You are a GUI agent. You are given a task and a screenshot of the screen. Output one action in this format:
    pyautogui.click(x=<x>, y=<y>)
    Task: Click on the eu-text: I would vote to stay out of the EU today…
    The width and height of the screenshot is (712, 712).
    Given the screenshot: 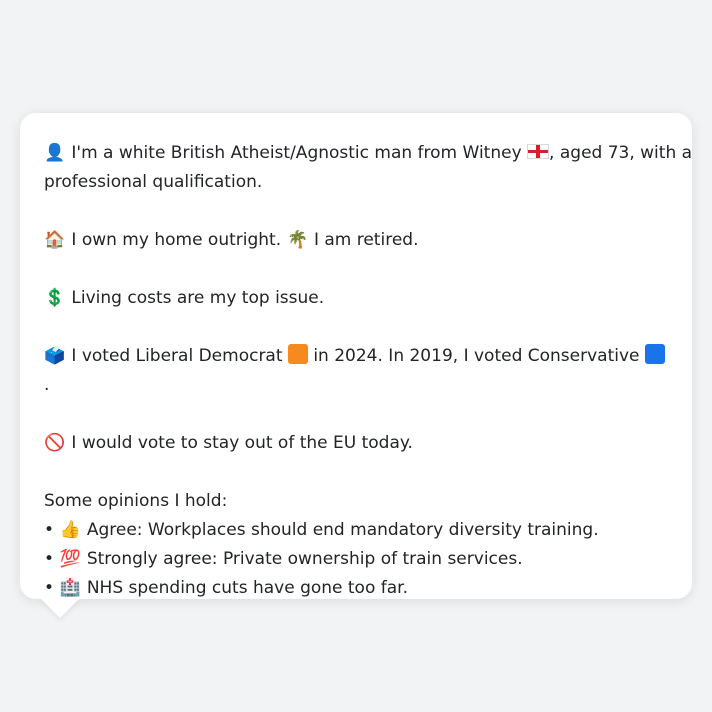 What is the action you would take?
    pyautogui.click(x=242, y=443)
    